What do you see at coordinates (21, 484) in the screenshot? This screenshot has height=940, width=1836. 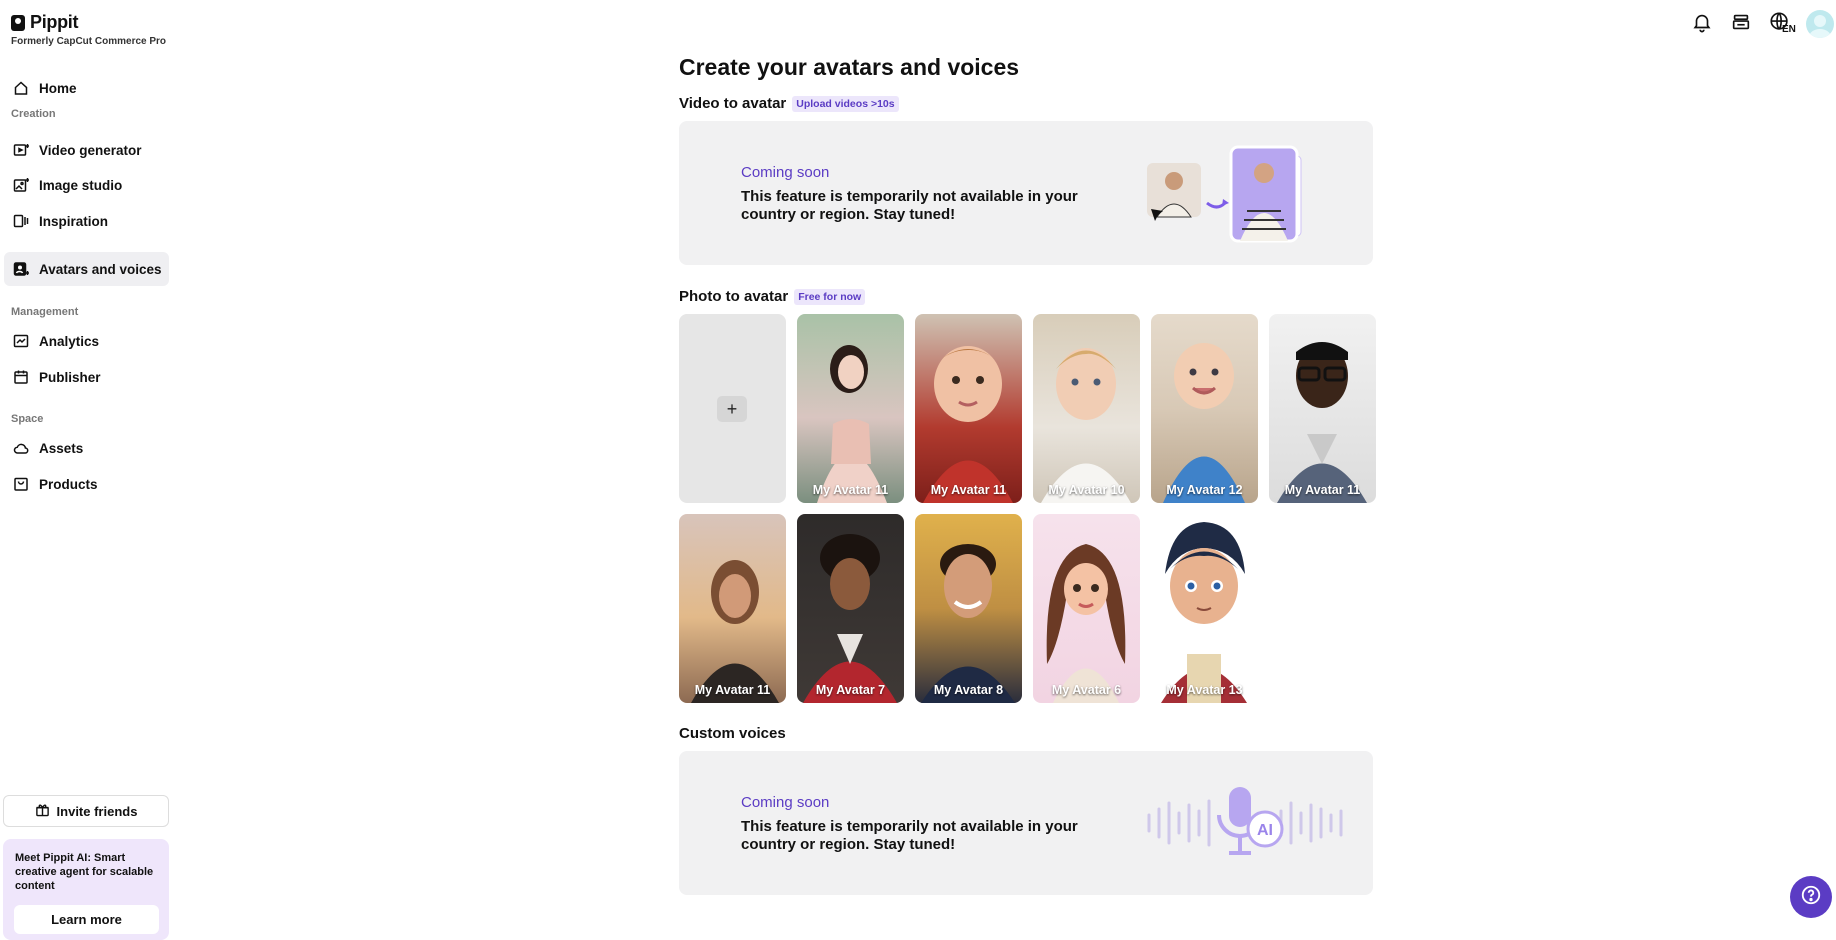 I see `product-box-icon` at bounding box center [21, 484].